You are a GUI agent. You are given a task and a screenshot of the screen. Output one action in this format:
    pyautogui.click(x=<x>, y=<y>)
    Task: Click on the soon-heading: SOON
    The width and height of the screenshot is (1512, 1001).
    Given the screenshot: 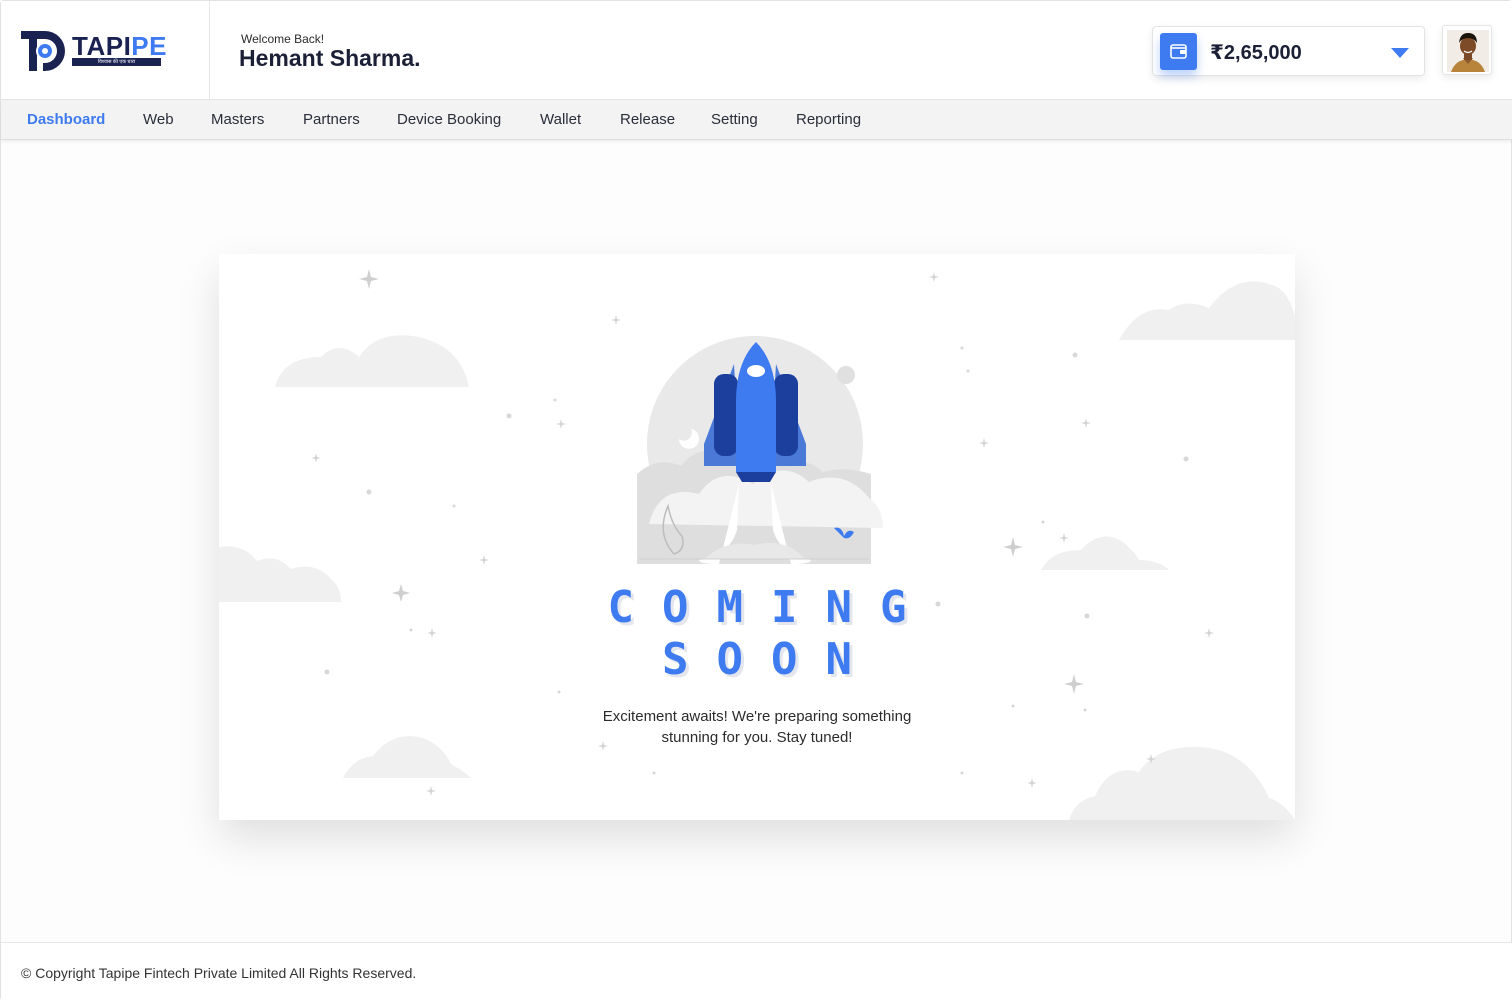 What is the action you would take?
    pyautogui.click(x=771, y=659)
    